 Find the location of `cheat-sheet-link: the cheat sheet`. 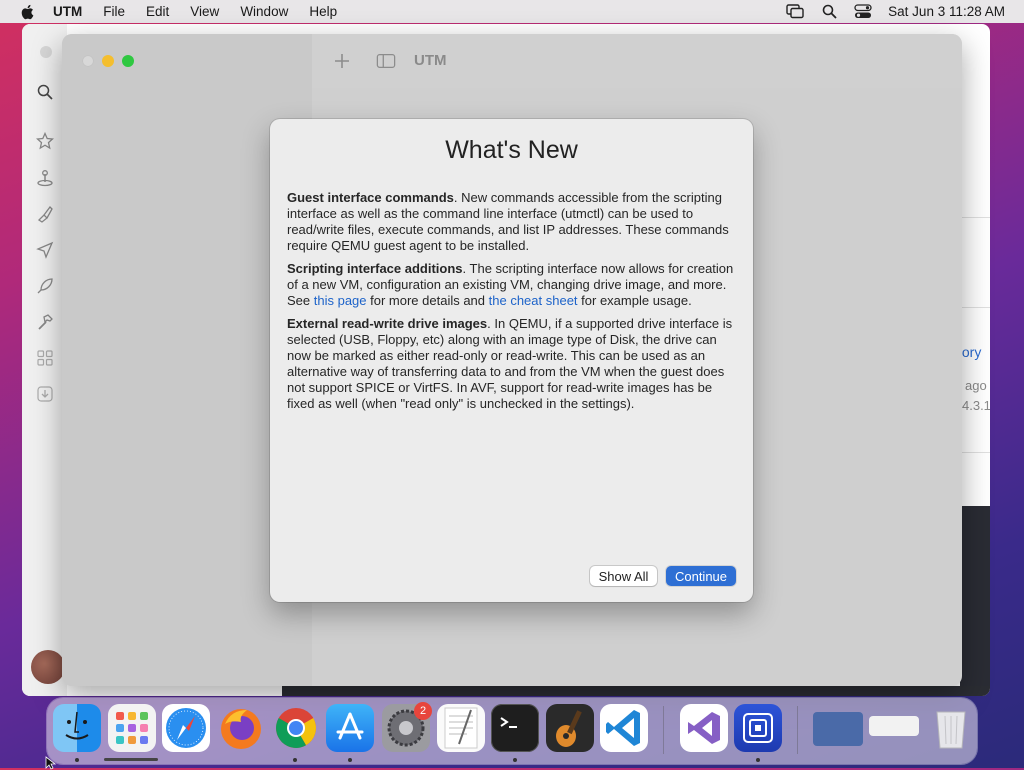

cheat-sheet-link: the cheat sheet is located at coordinates (533, 300).